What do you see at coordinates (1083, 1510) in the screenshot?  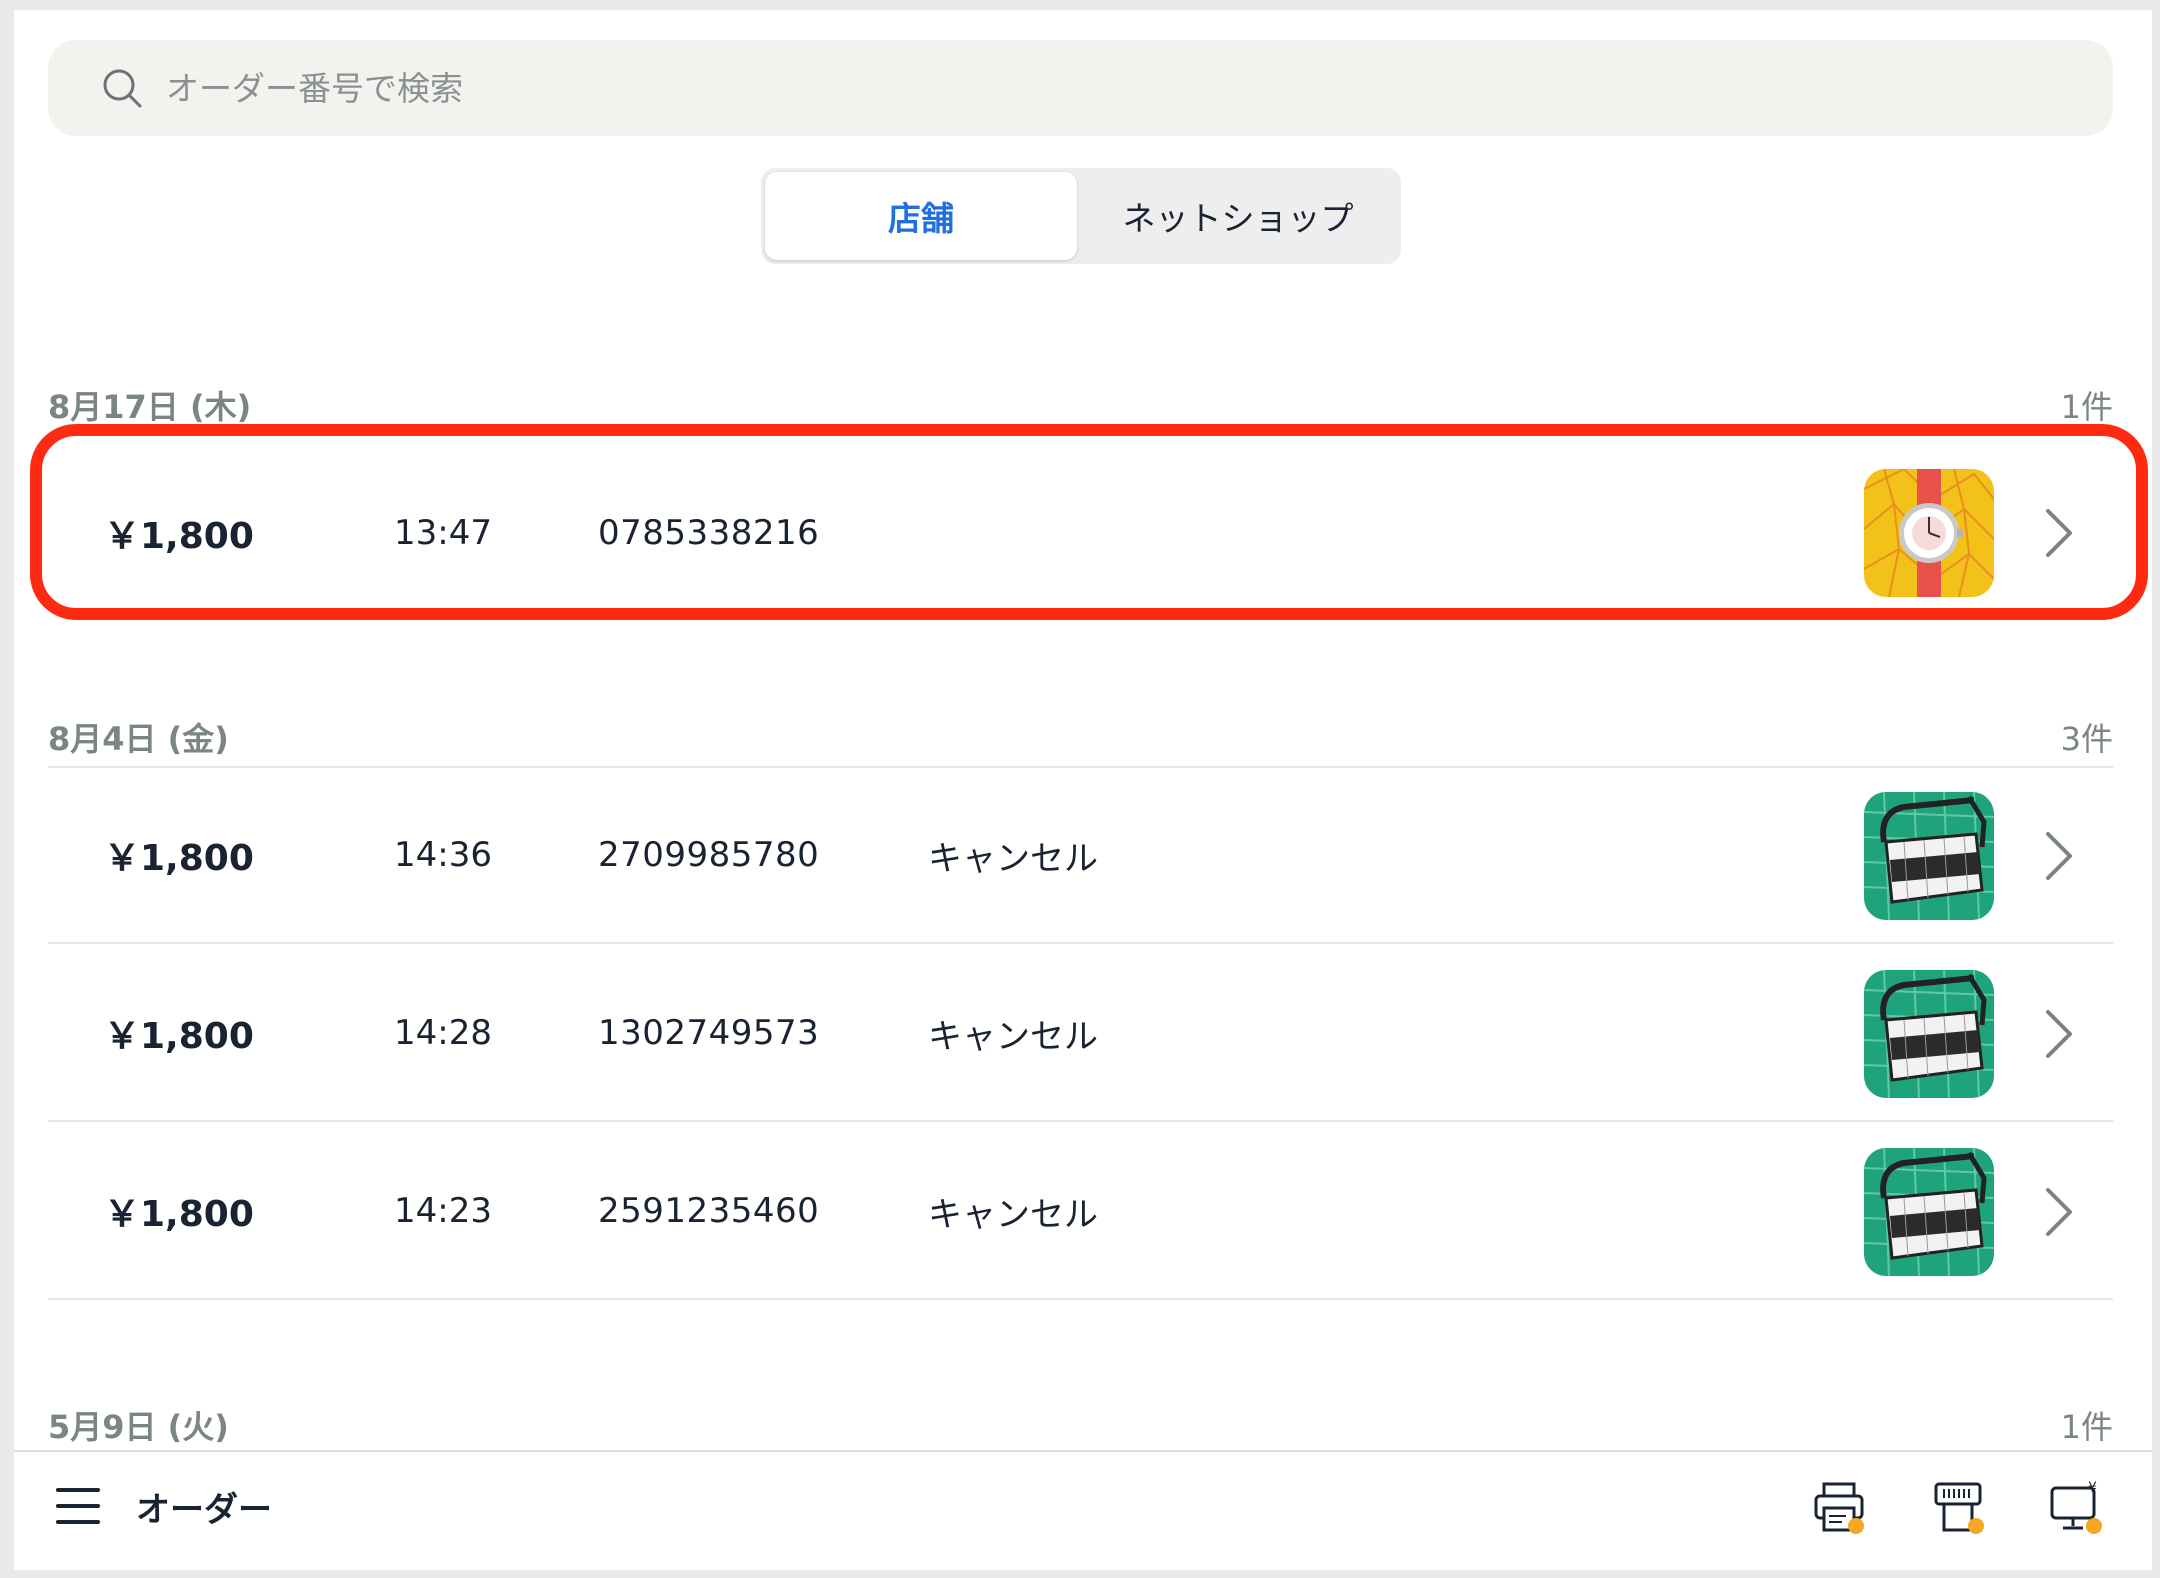 I see `bottom-toolbar: オーダー ¥` at bounding box center [1083, 1510].